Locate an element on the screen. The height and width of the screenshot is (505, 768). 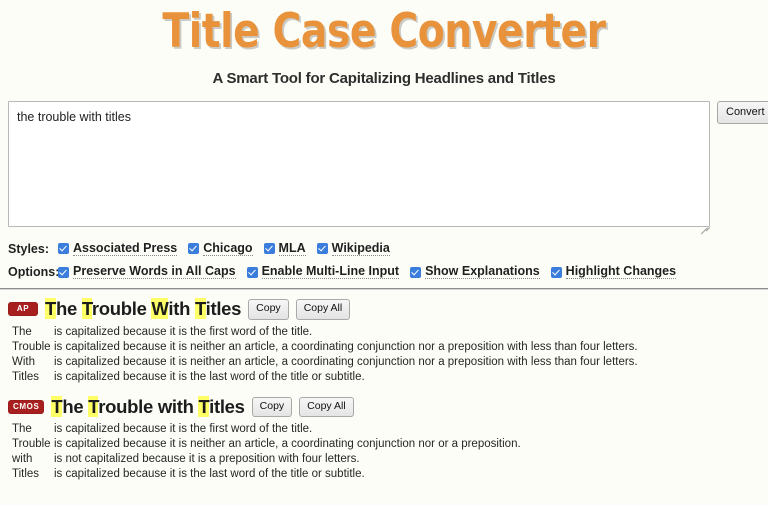
option-label: Enable Multi-Line Input is located at coordinates (330, 272).